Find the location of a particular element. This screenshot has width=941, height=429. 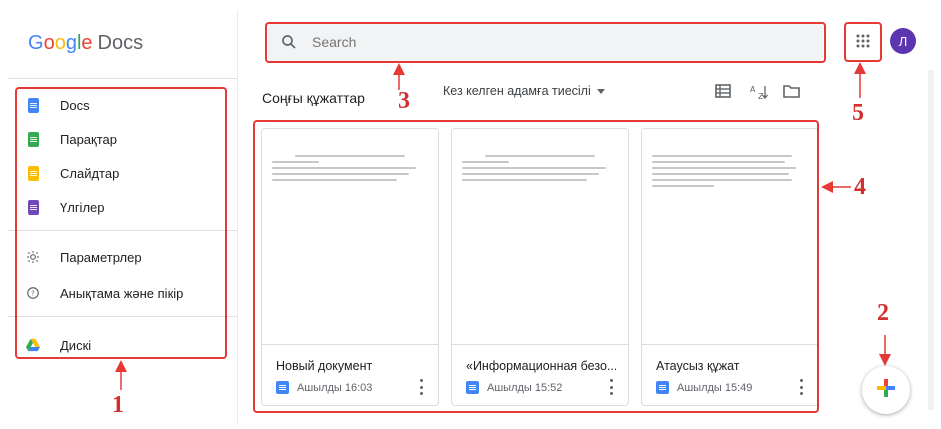

svg-text: A is located at coordinates (753, 89).